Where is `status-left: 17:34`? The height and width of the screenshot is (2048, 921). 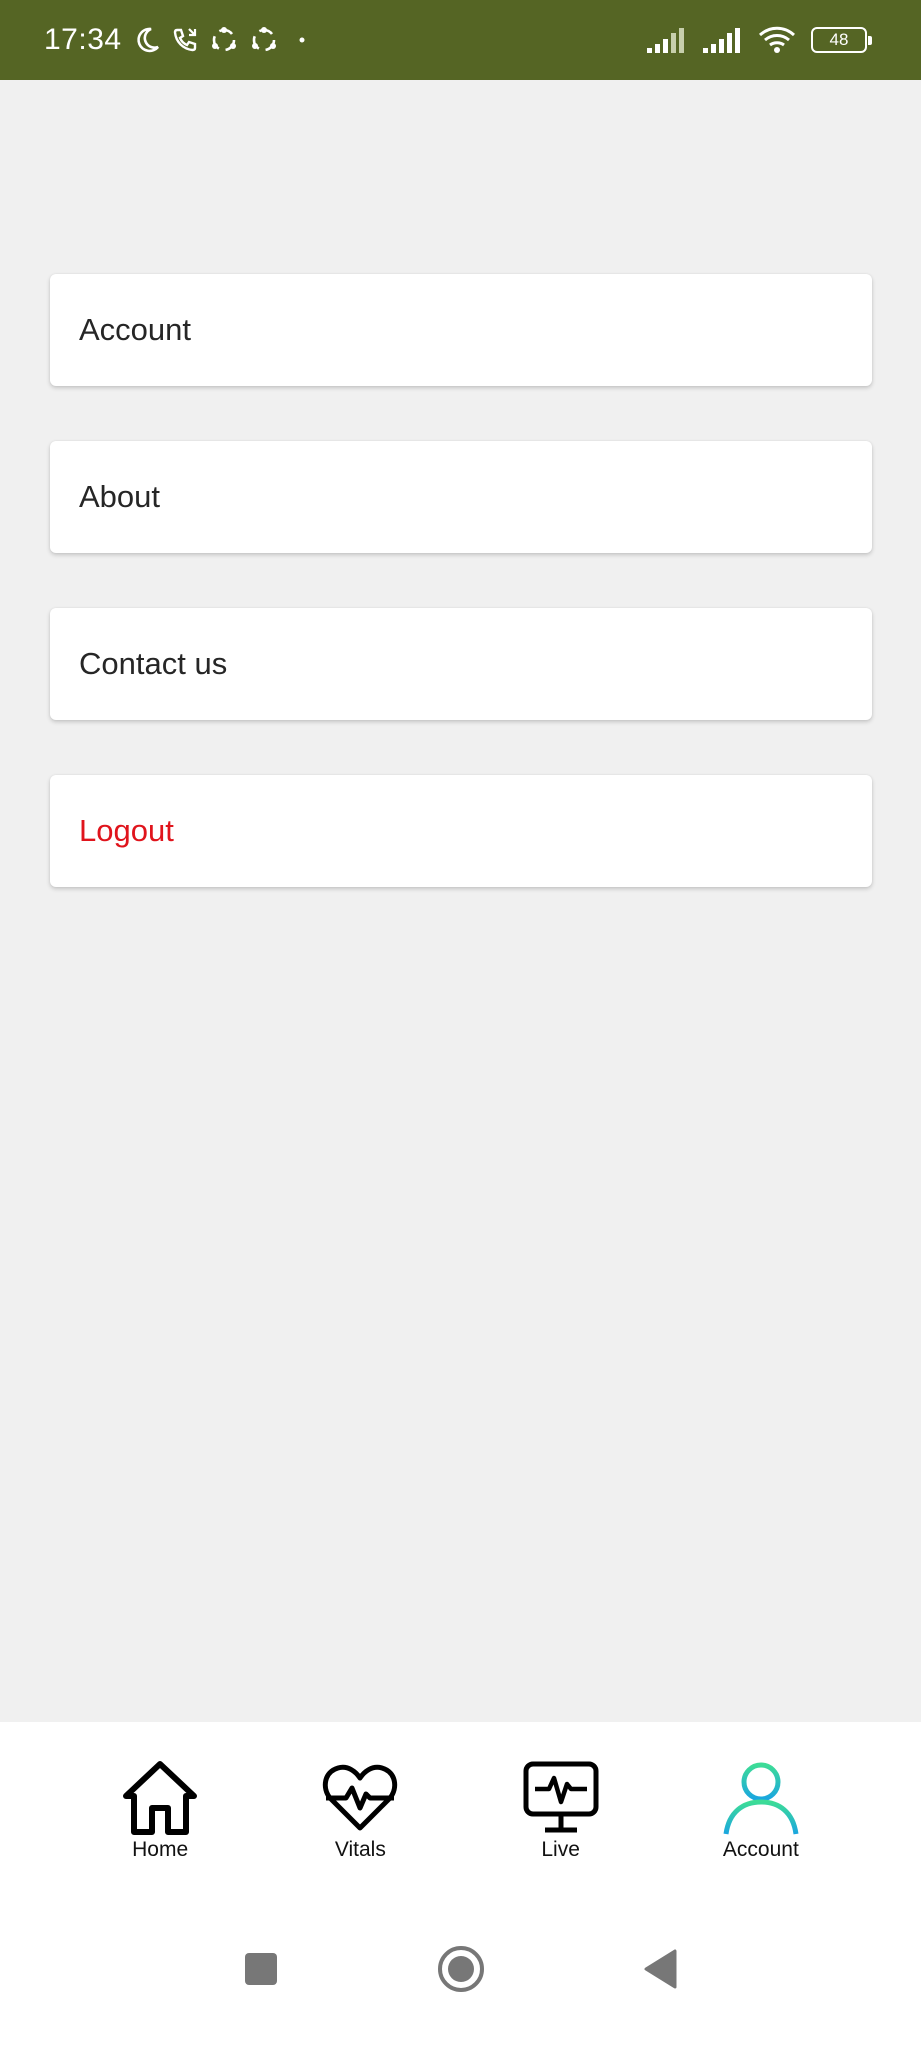 status-left: 17:34 is located at coordinates (178, 40).